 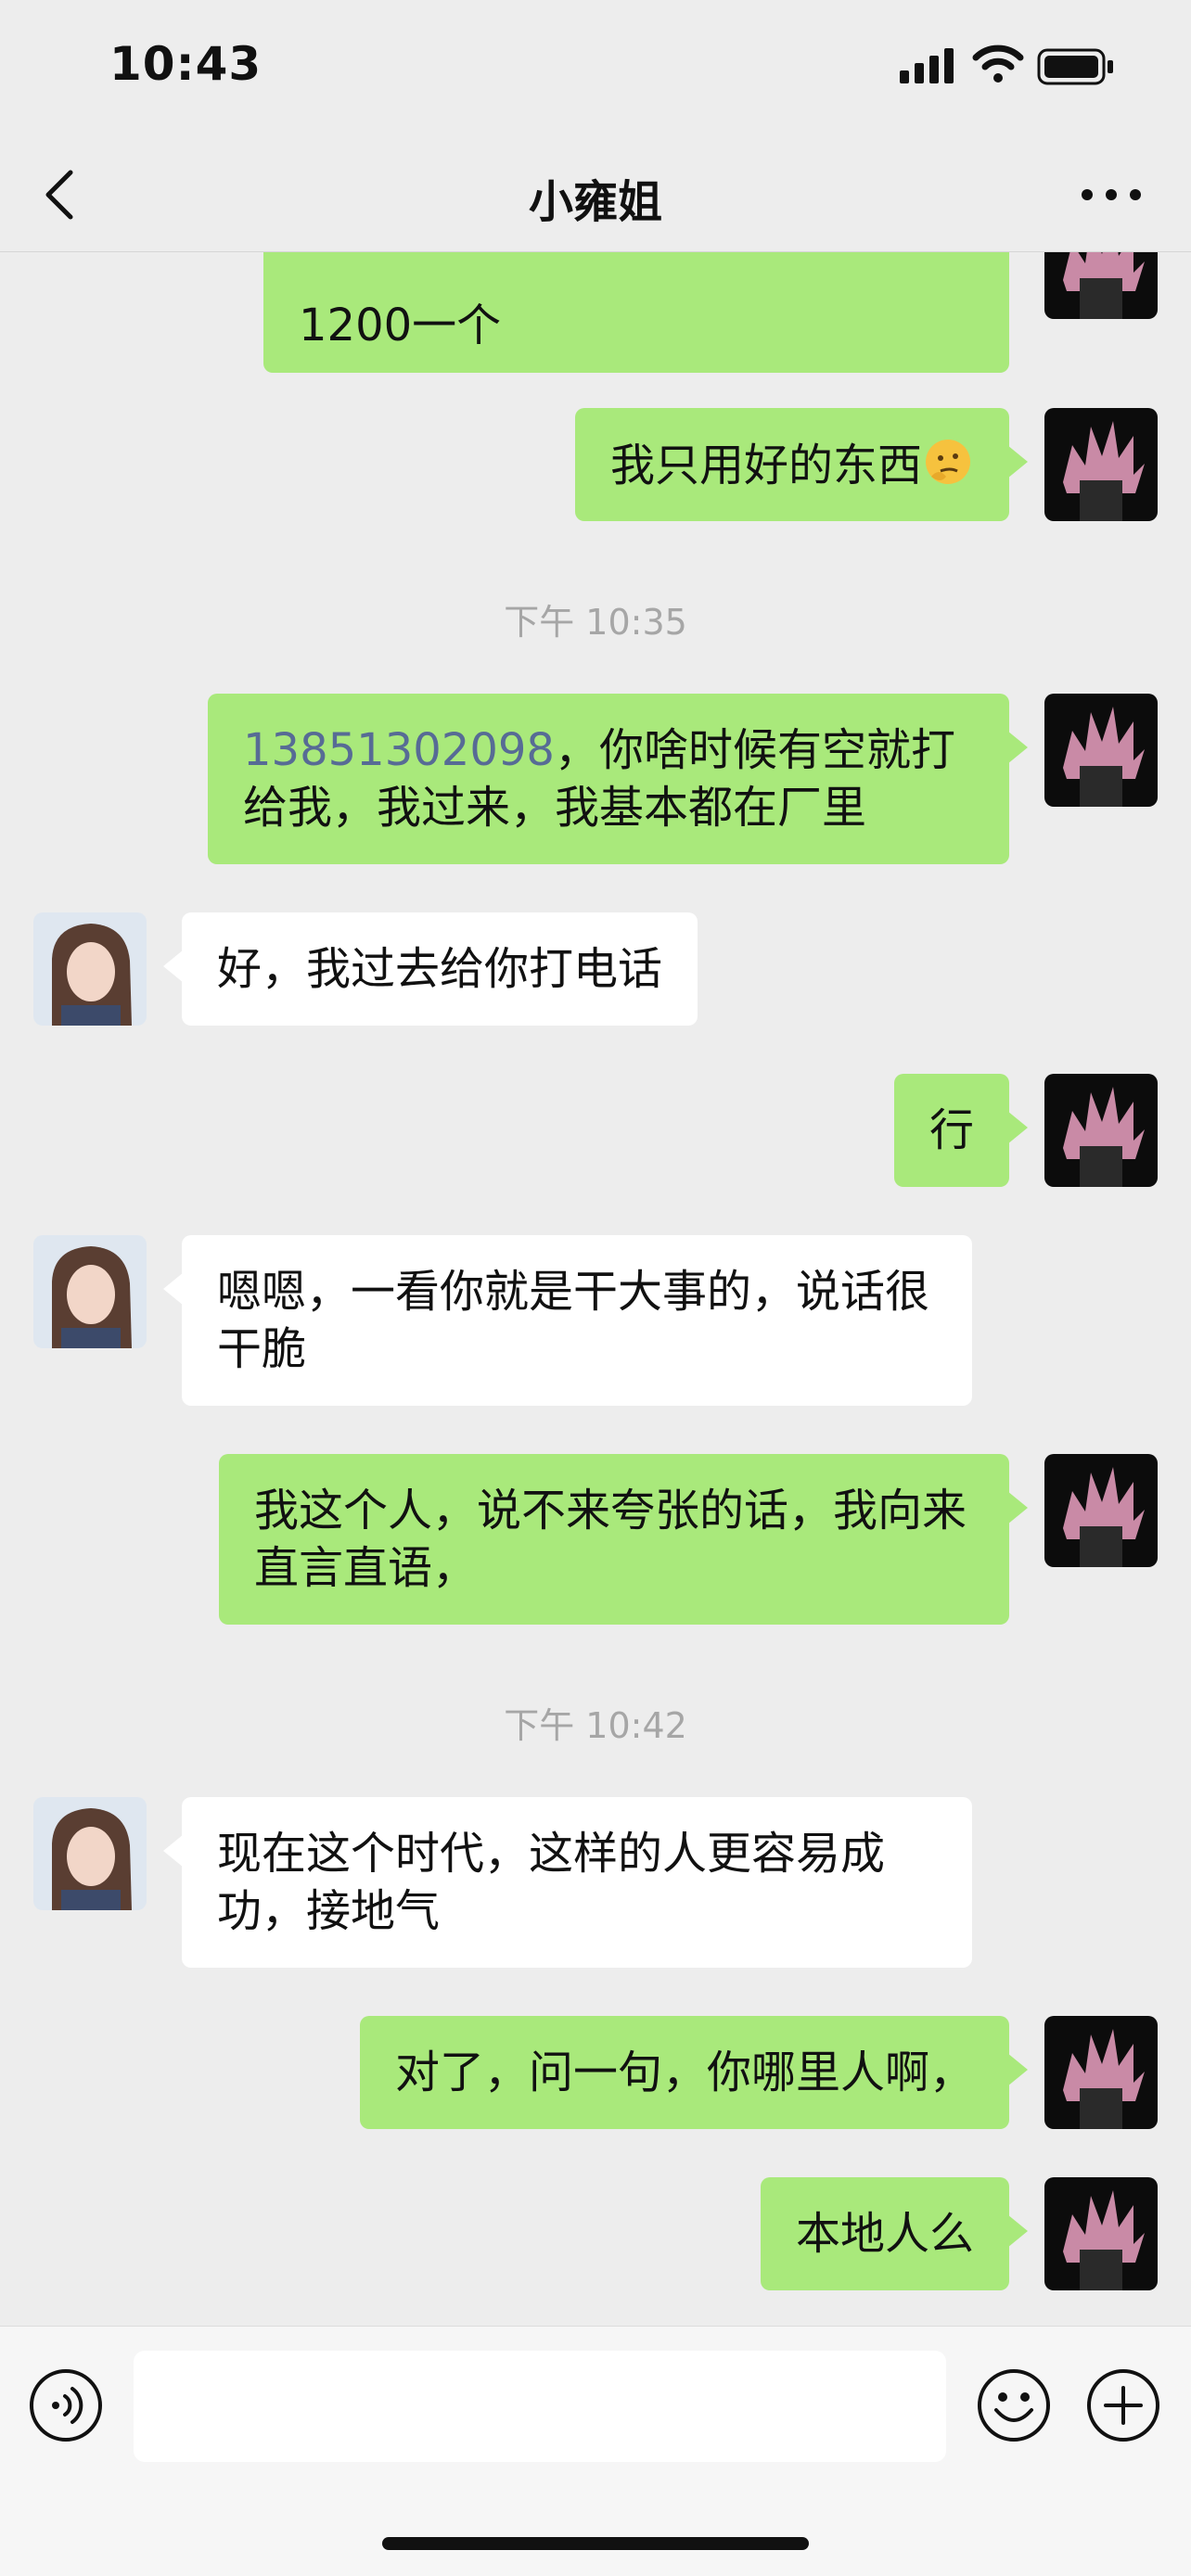 I want to click on message-bubble: 行, so click(x=961, y=1130).